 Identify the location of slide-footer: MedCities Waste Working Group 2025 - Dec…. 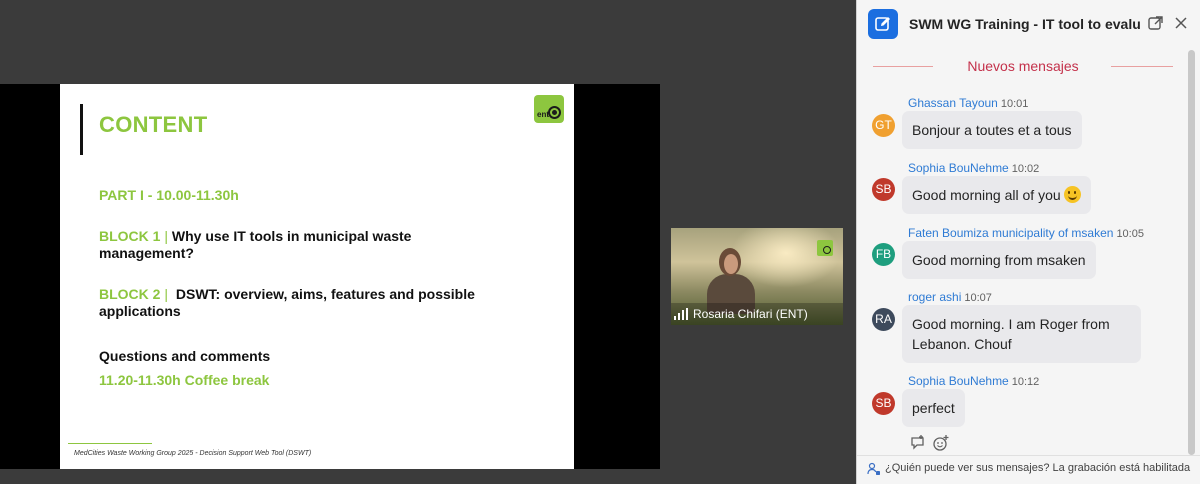
(193, 453).